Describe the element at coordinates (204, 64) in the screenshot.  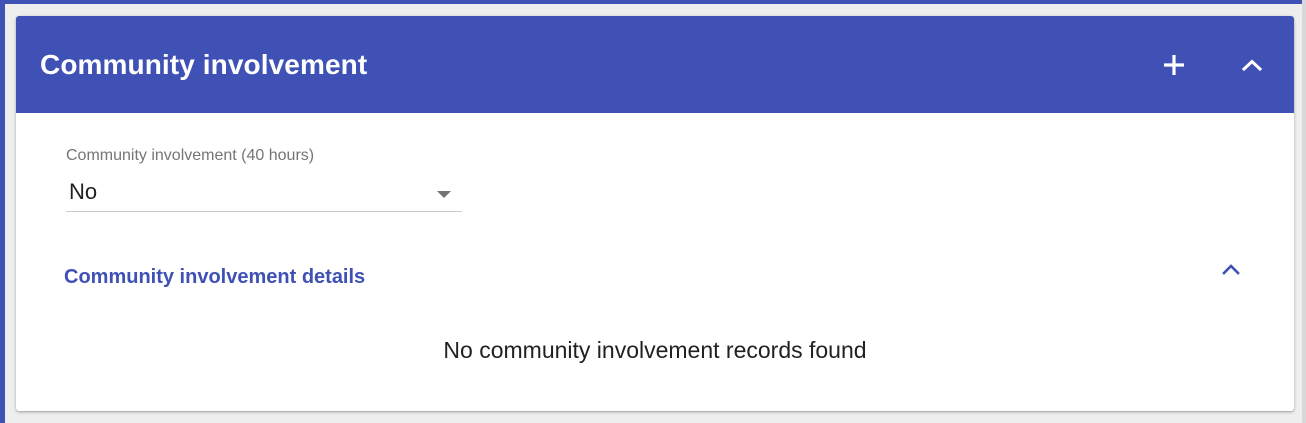
I see `panel-title: Community involvement` at that location.